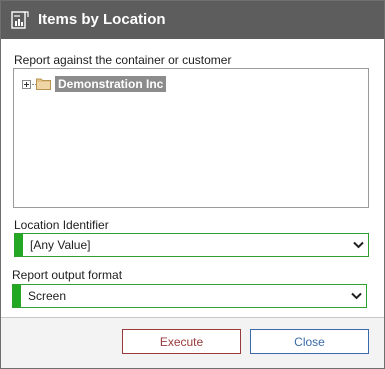 This screenshot has height=369, width=385. Describe the element at coordinates (47, 296) in the screenshot. I see `output-format-value: Screen` at that location.